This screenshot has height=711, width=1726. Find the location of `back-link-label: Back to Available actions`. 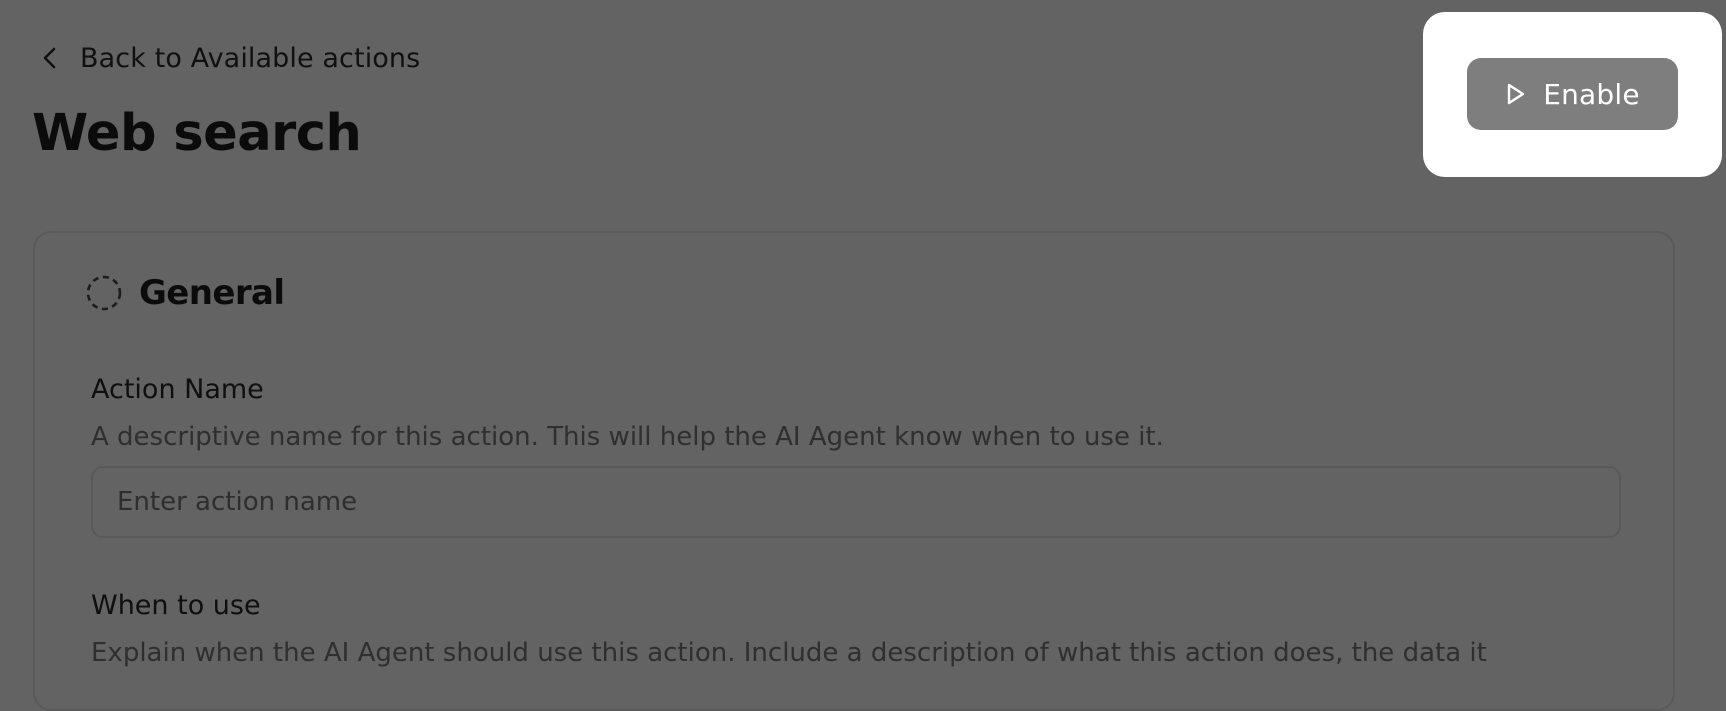

back-link-label: Back to Available actions is located at coordinates (250, 58).